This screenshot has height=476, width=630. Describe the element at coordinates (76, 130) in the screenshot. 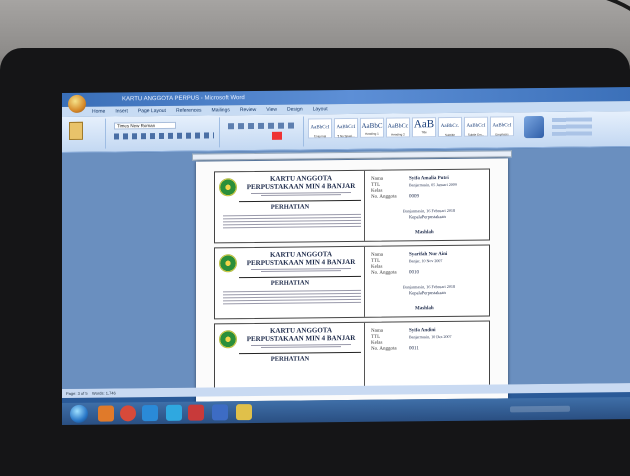

I see `paste-icon` at that location.